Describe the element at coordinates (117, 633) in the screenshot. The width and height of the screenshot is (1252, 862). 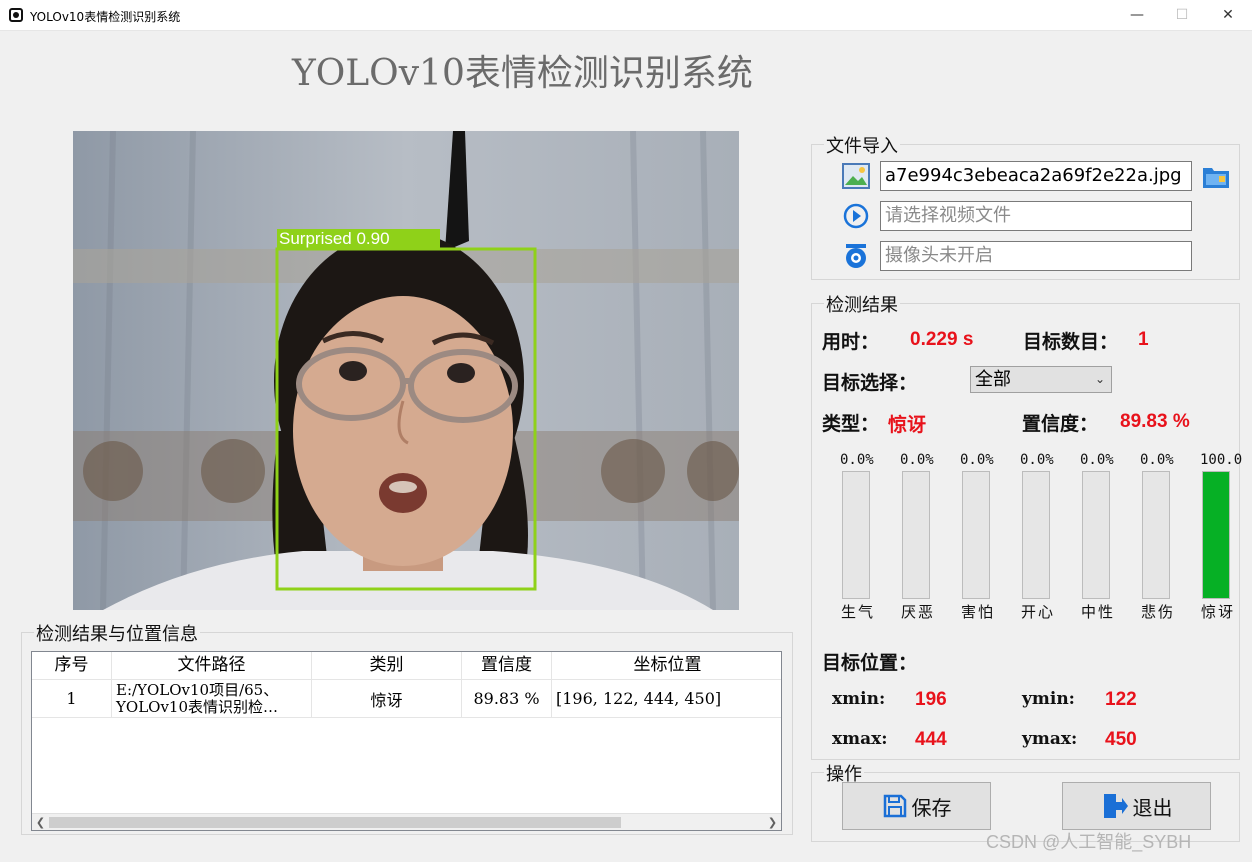
I see `results-table-title: 检测结果与位置信息` at that location.